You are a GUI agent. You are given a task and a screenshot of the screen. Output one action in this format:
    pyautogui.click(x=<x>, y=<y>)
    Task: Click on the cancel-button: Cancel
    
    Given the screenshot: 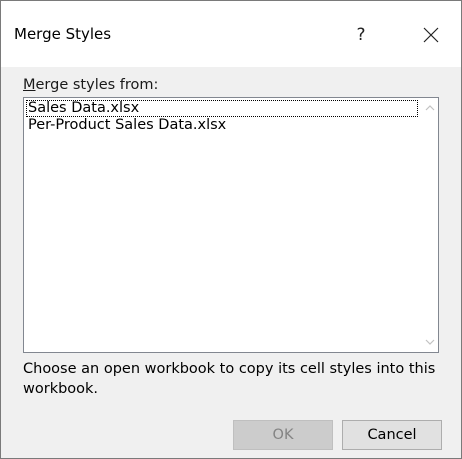 What is the action you would take?
    pyautogui.click(x=392, y=435)
    